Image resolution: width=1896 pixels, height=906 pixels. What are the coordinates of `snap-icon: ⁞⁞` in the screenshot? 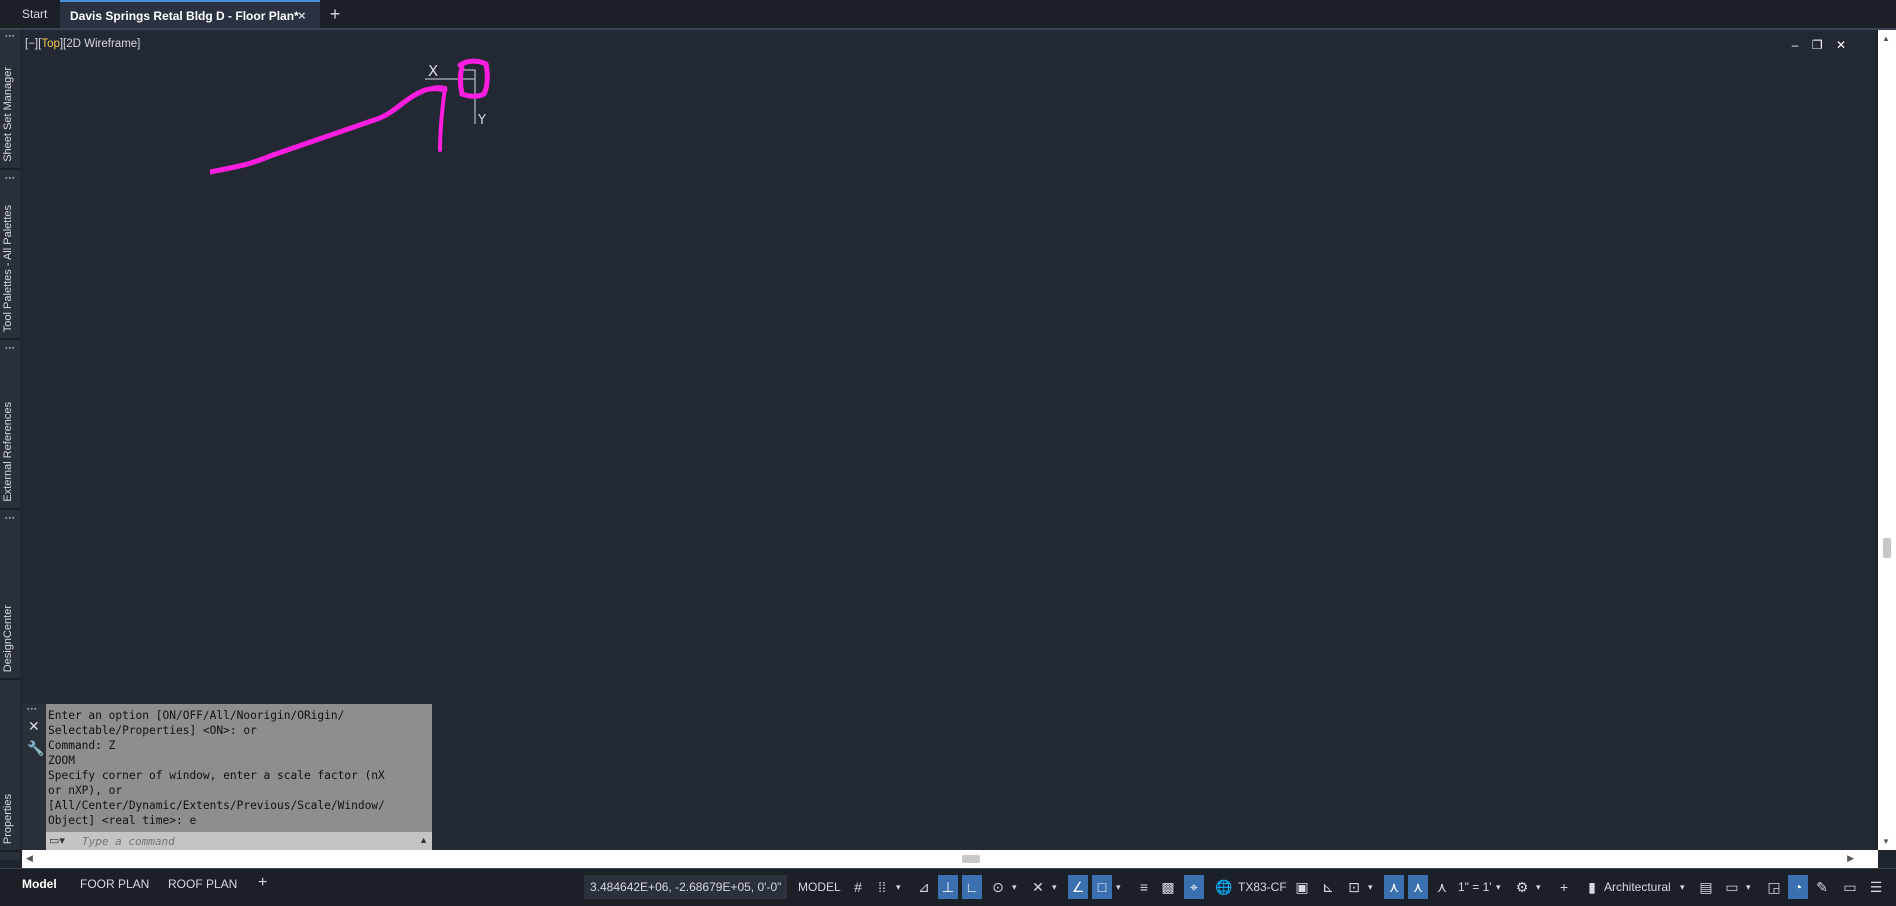 It's located at (882, 887).